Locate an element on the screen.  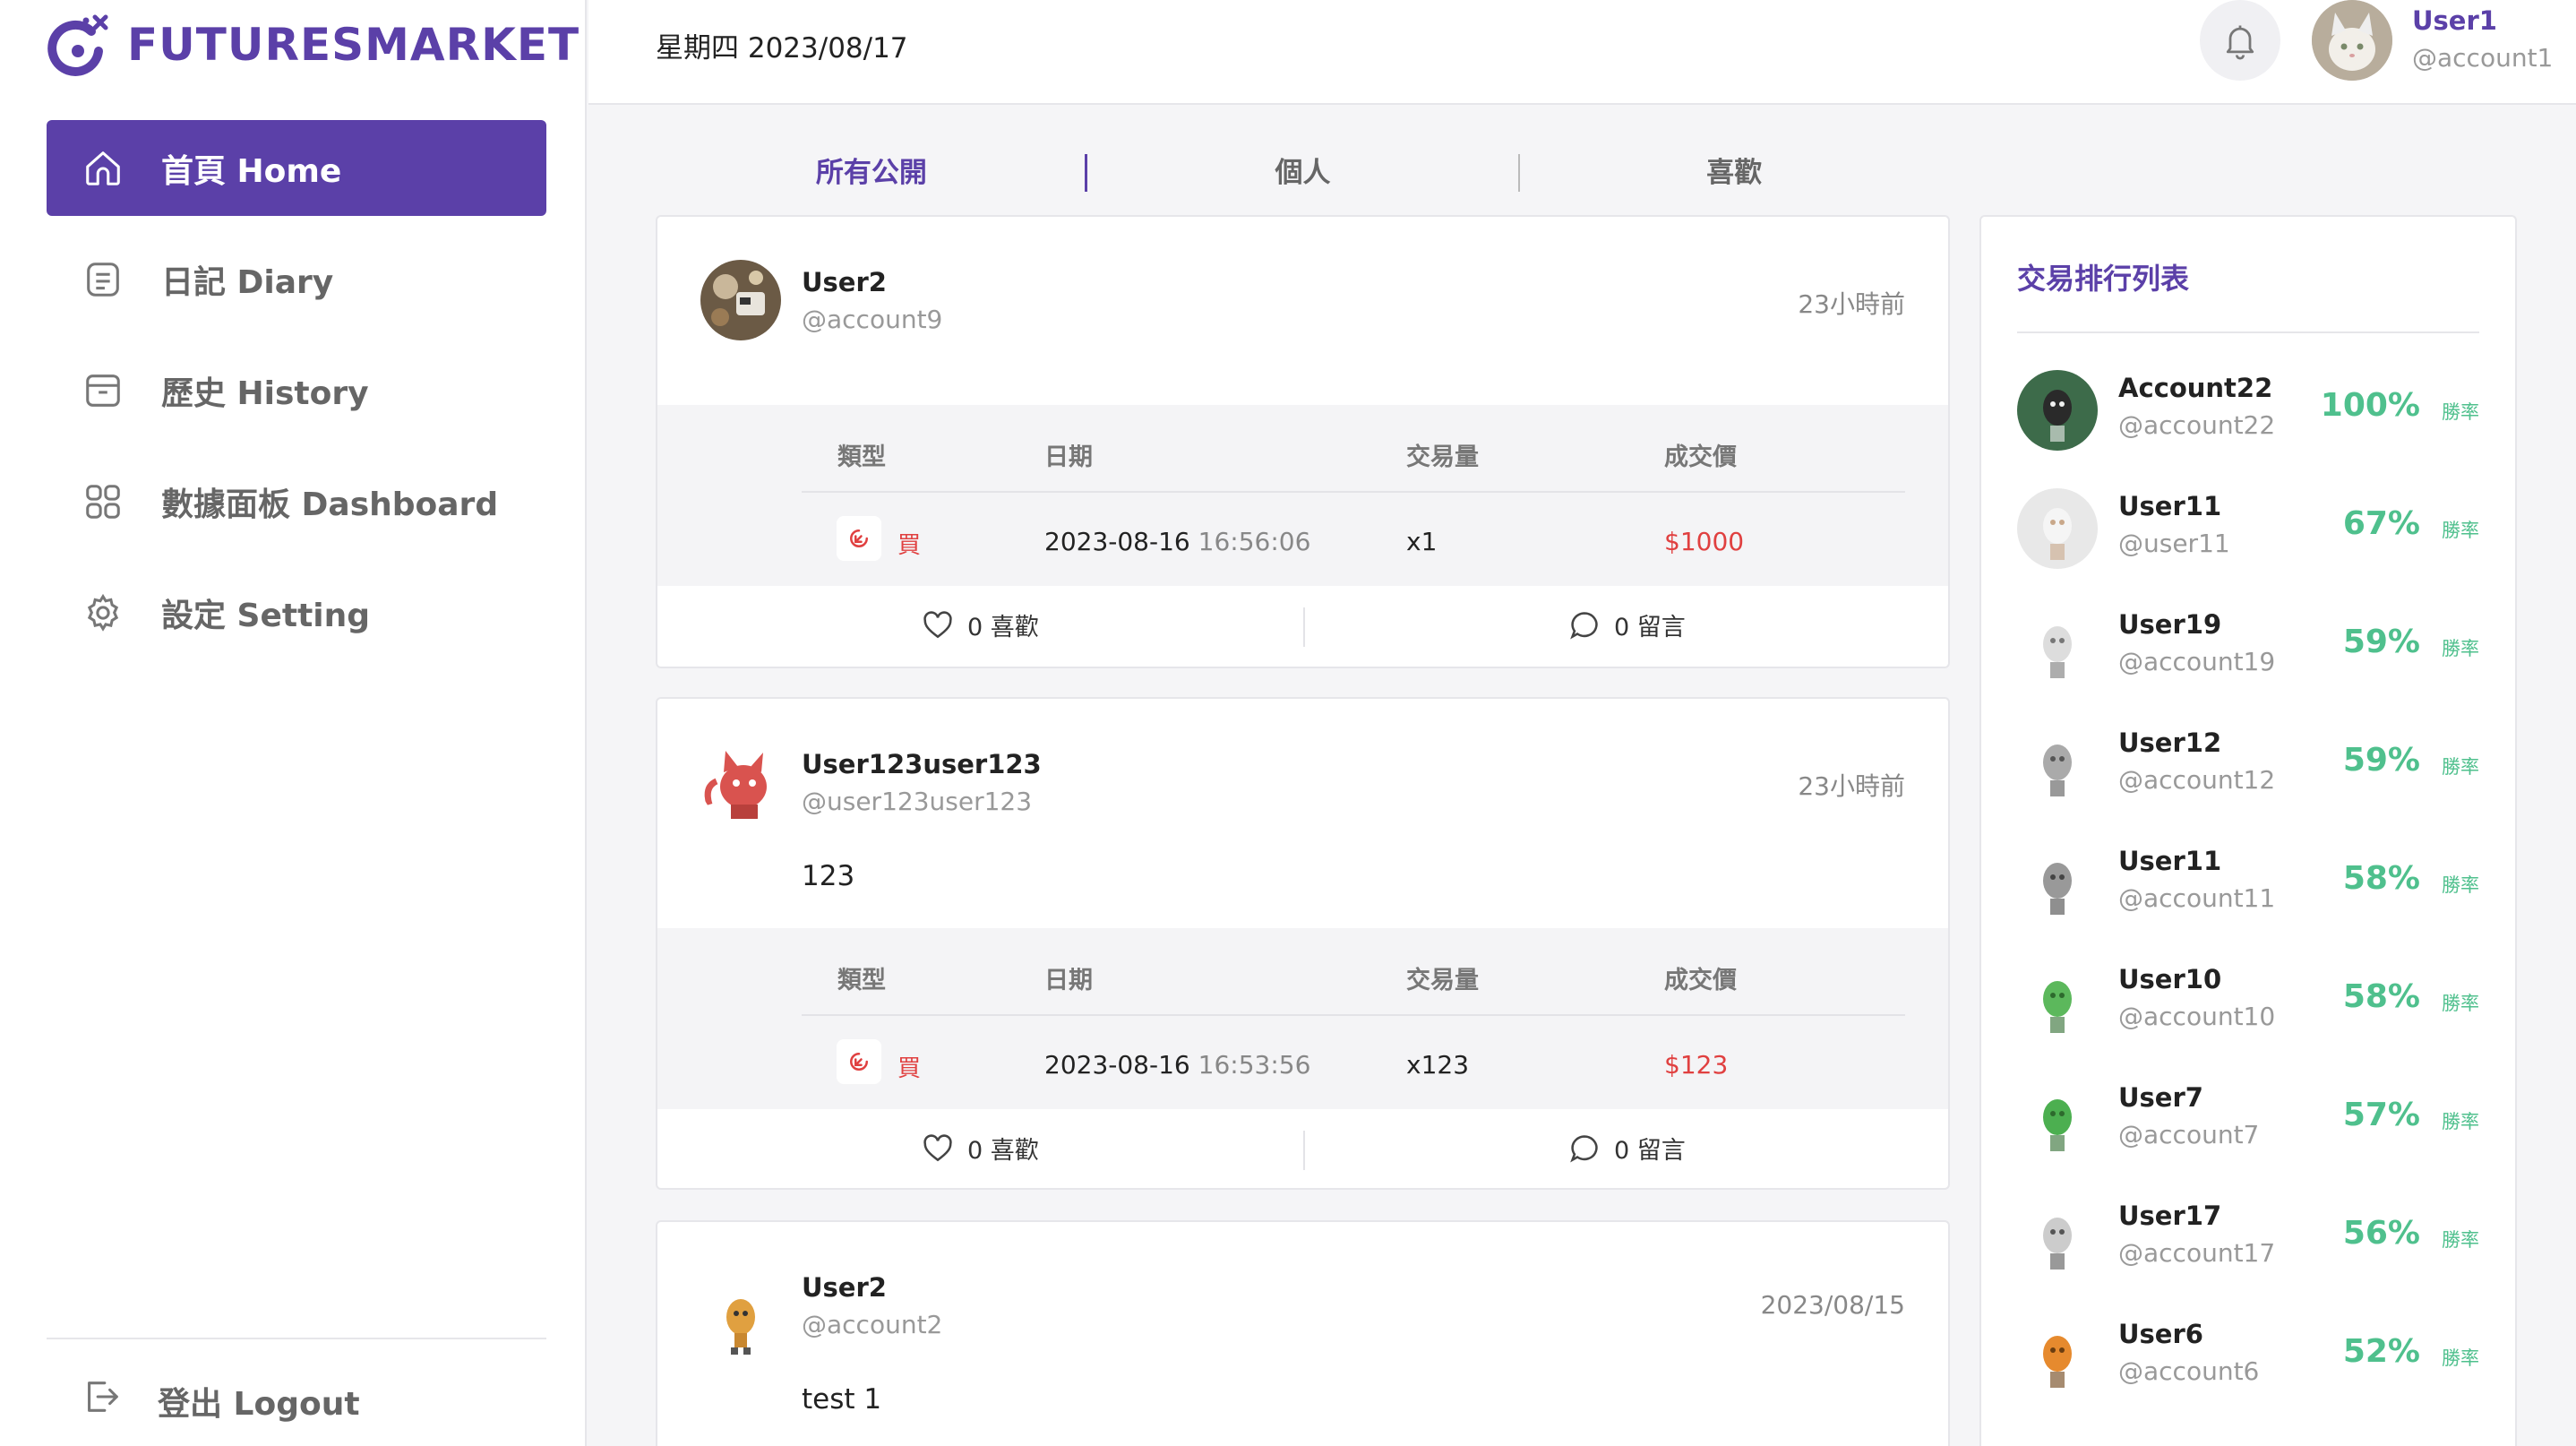
ranking-user-name: User7 is located at coordinates (2160, 1097).